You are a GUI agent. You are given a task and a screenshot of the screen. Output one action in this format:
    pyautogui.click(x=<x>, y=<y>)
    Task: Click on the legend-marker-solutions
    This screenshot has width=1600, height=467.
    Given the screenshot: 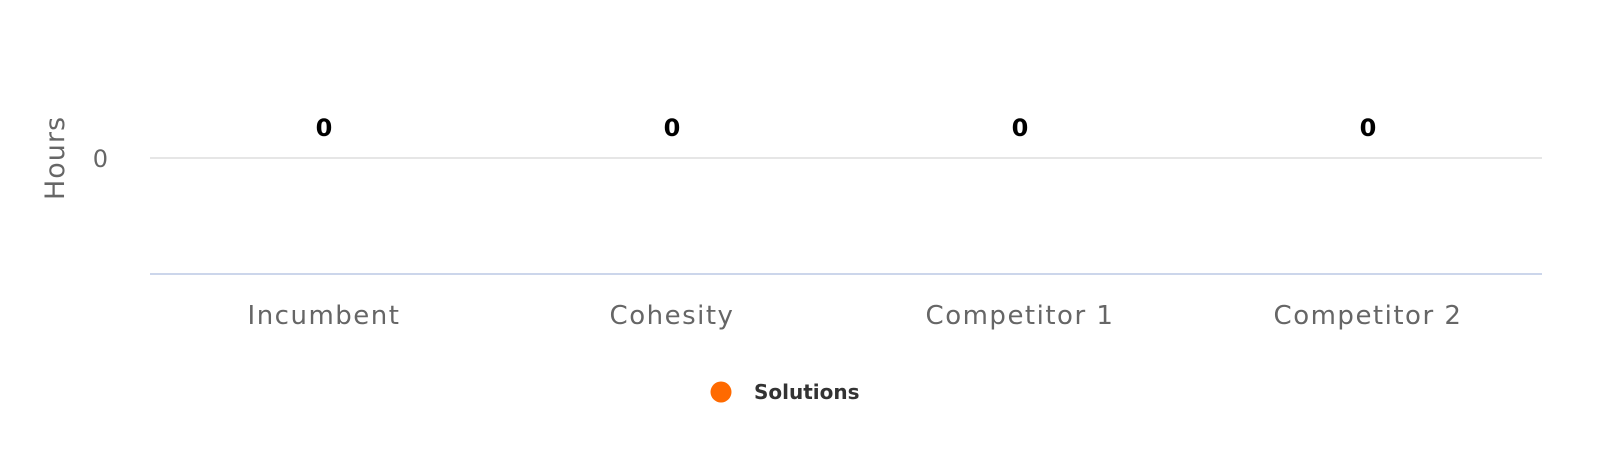 What is the action you would take?
    pyautogui.click(x=721, y=392)
    